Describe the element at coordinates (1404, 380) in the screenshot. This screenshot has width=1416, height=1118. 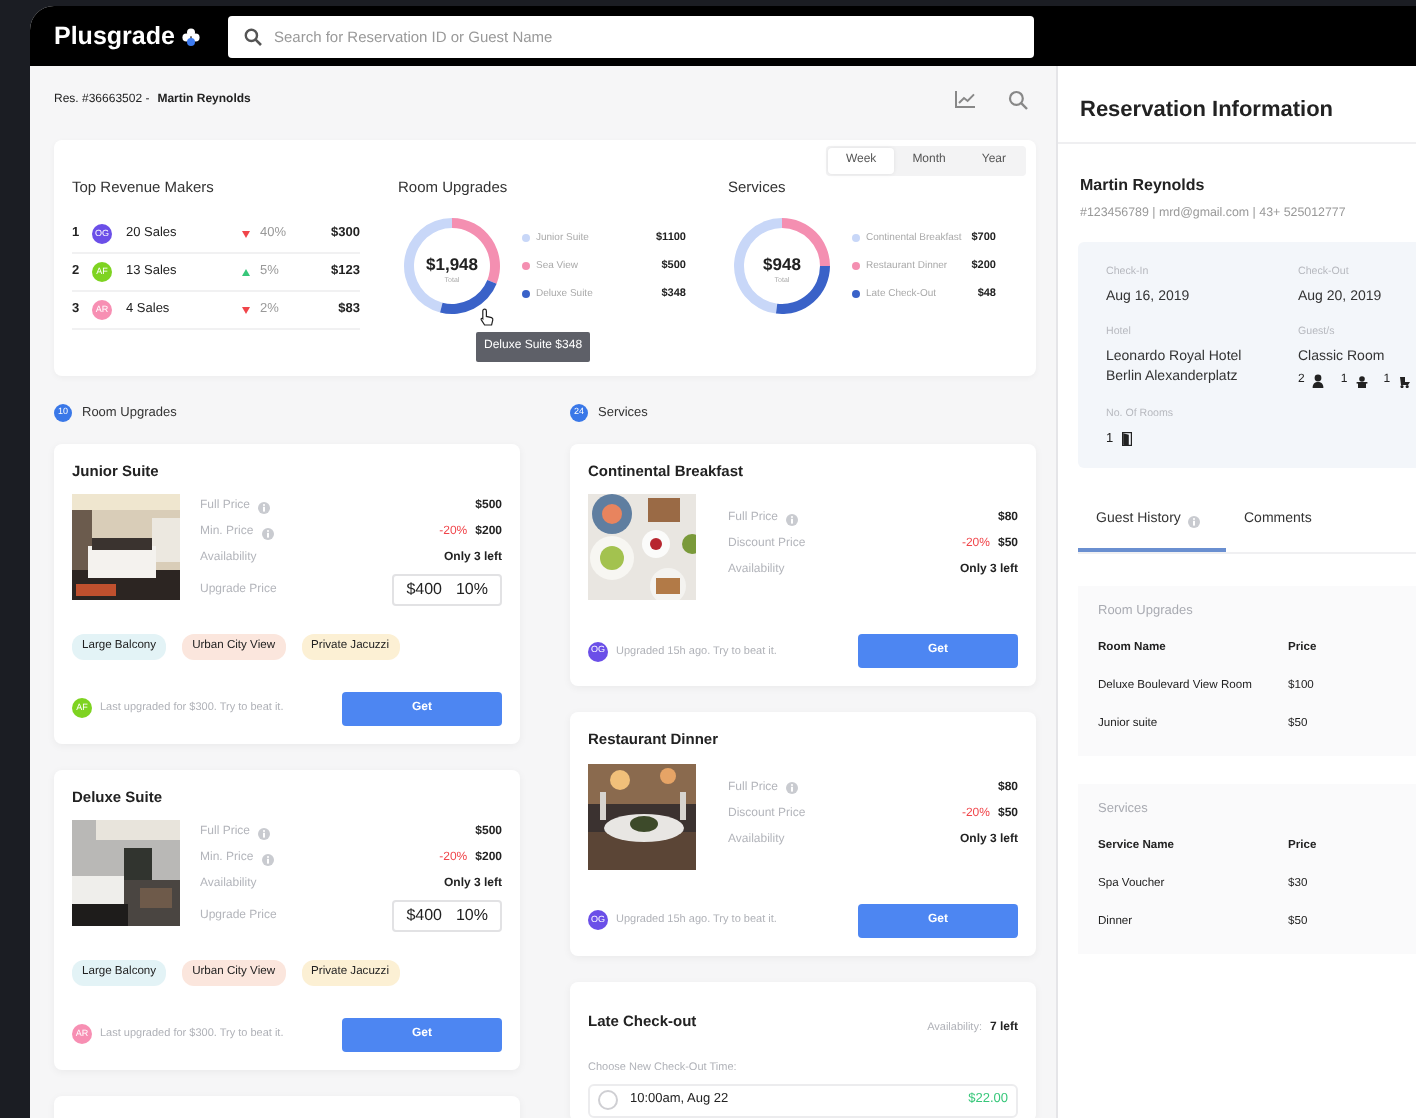
I see `stroller-icon` at that location.